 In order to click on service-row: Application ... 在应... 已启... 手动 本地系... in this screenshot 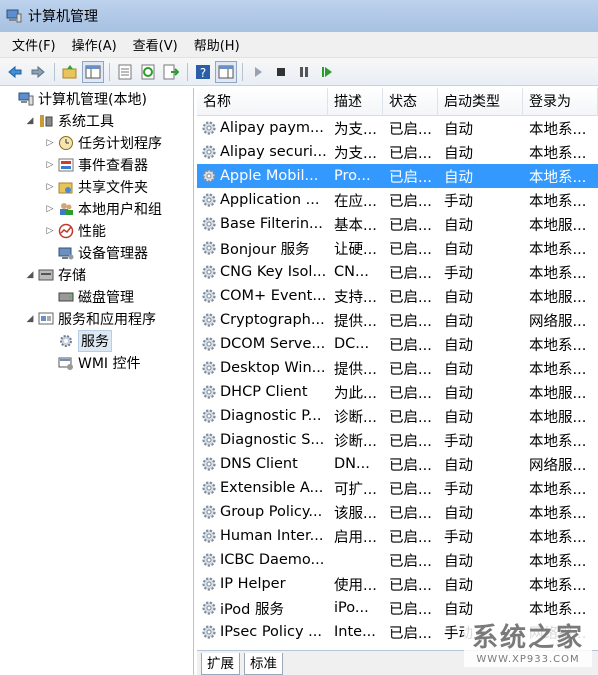, I will do `click(397, 200)`.